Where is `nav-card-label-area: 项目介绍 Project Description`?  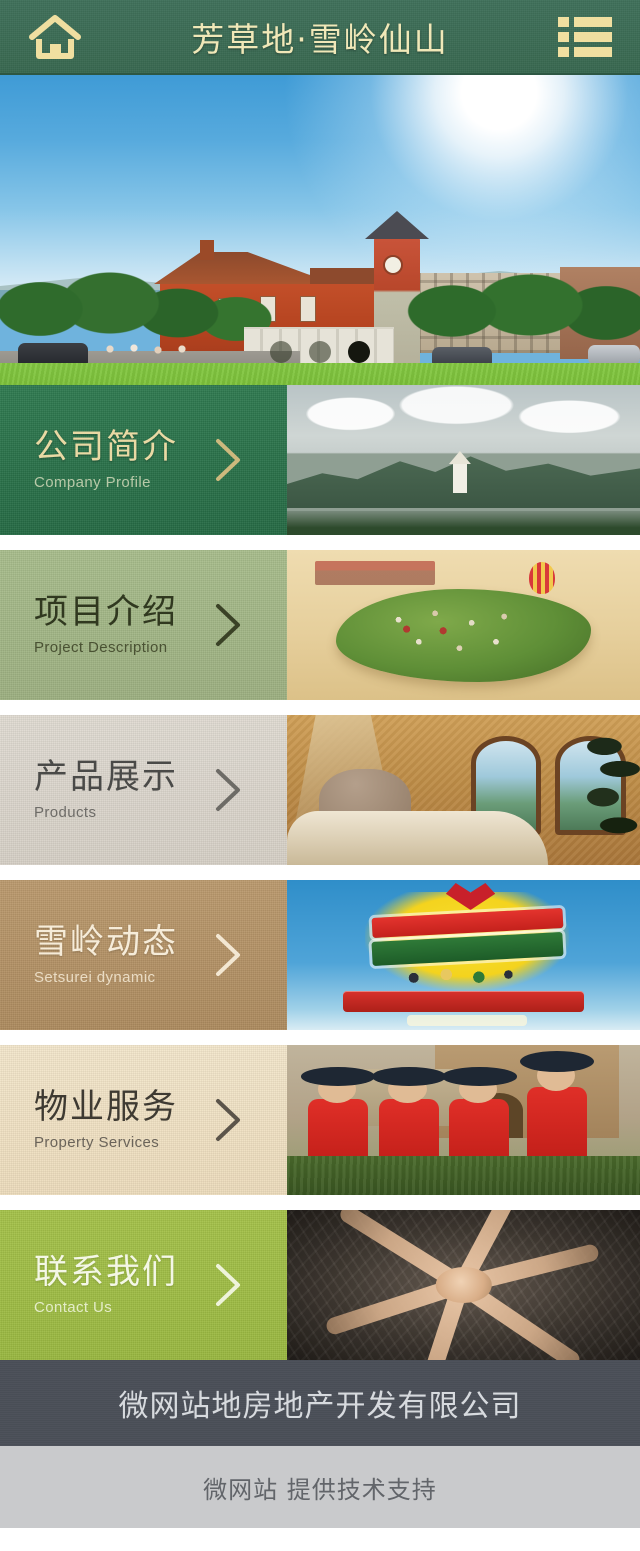
nav-card-label-area: 项目介绍 Project Description is located at coordinates (143, 625).